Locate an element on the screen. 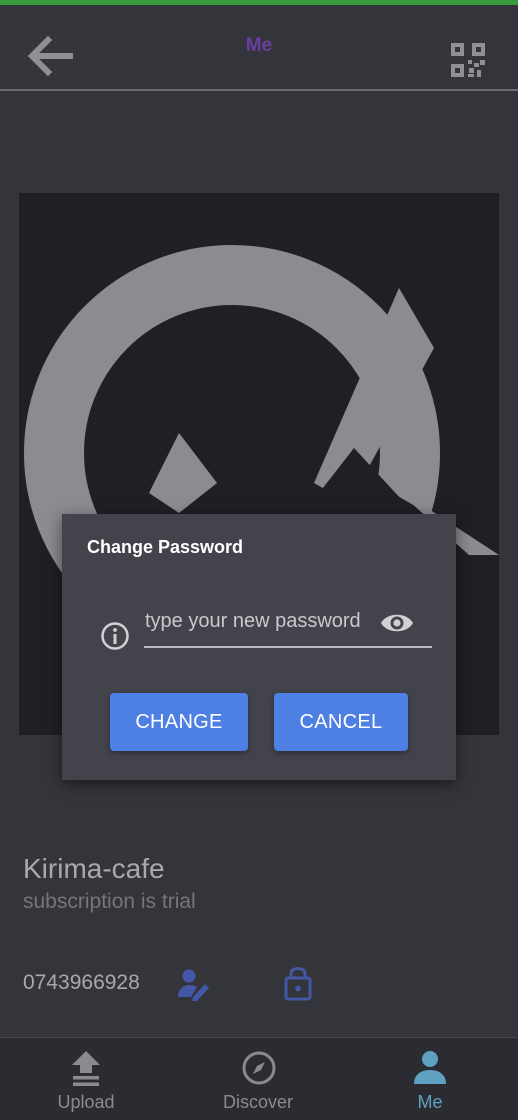  nav-me-label: Me is located at coordinates (430, 1102).